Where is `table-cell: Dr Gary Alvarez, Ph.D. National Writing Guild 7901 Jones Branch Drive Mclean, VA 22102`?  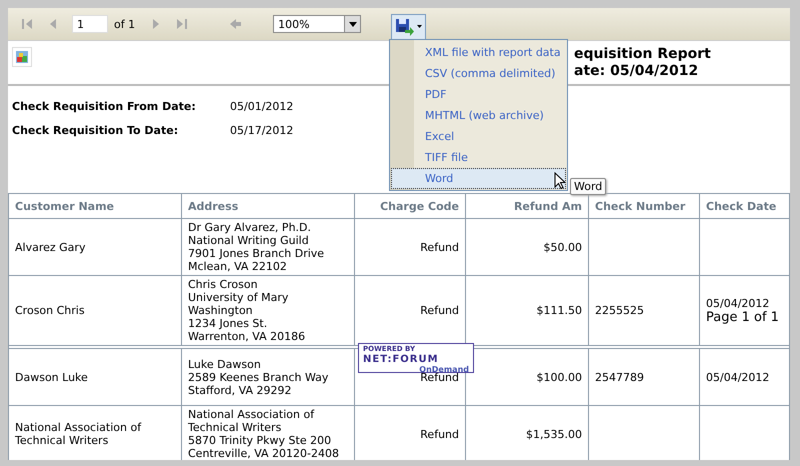 table-cell: Dr Gary Alvarez, Ph.D. National Writing Guild 7901 Jones Branch Drive Mclean, VA 22102 is located at coordinates (268, 247).